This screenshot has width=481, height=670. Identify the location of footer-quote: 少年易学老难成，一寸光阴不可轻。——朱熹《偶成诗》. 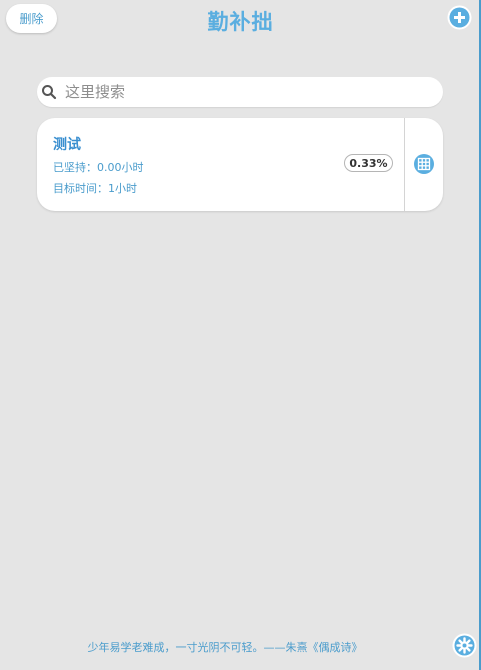
(225, 647).